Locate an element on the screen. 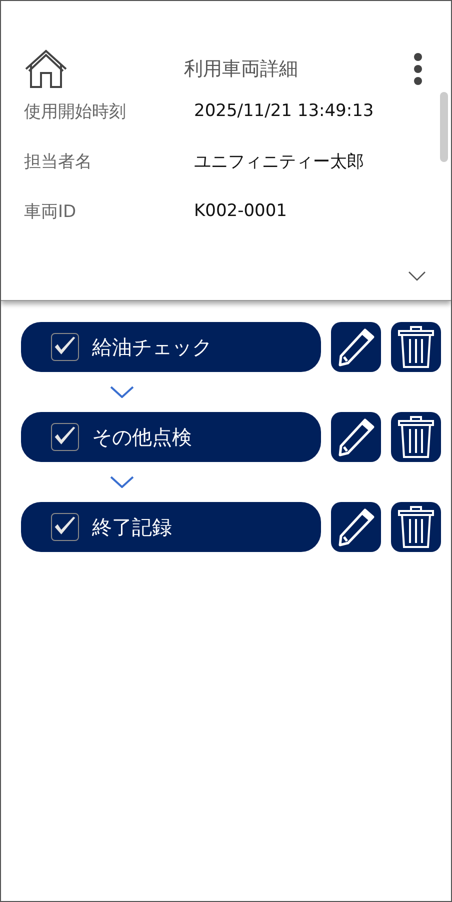  step-pill: 給油チェック is located at coordinates (171, 347).